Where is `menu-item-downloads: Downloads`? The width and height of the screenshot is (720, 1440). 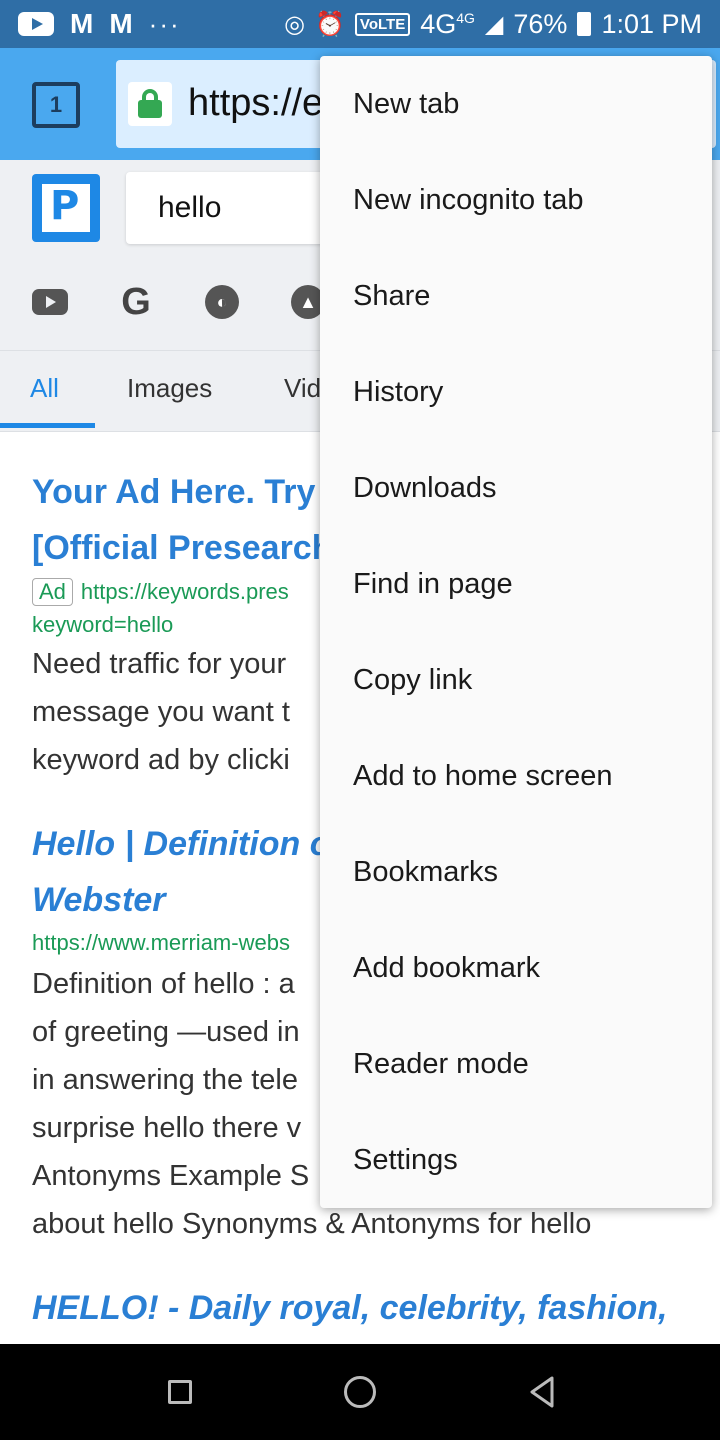
menu-item-downloads: Downloads is located at coordinates (516, 488).